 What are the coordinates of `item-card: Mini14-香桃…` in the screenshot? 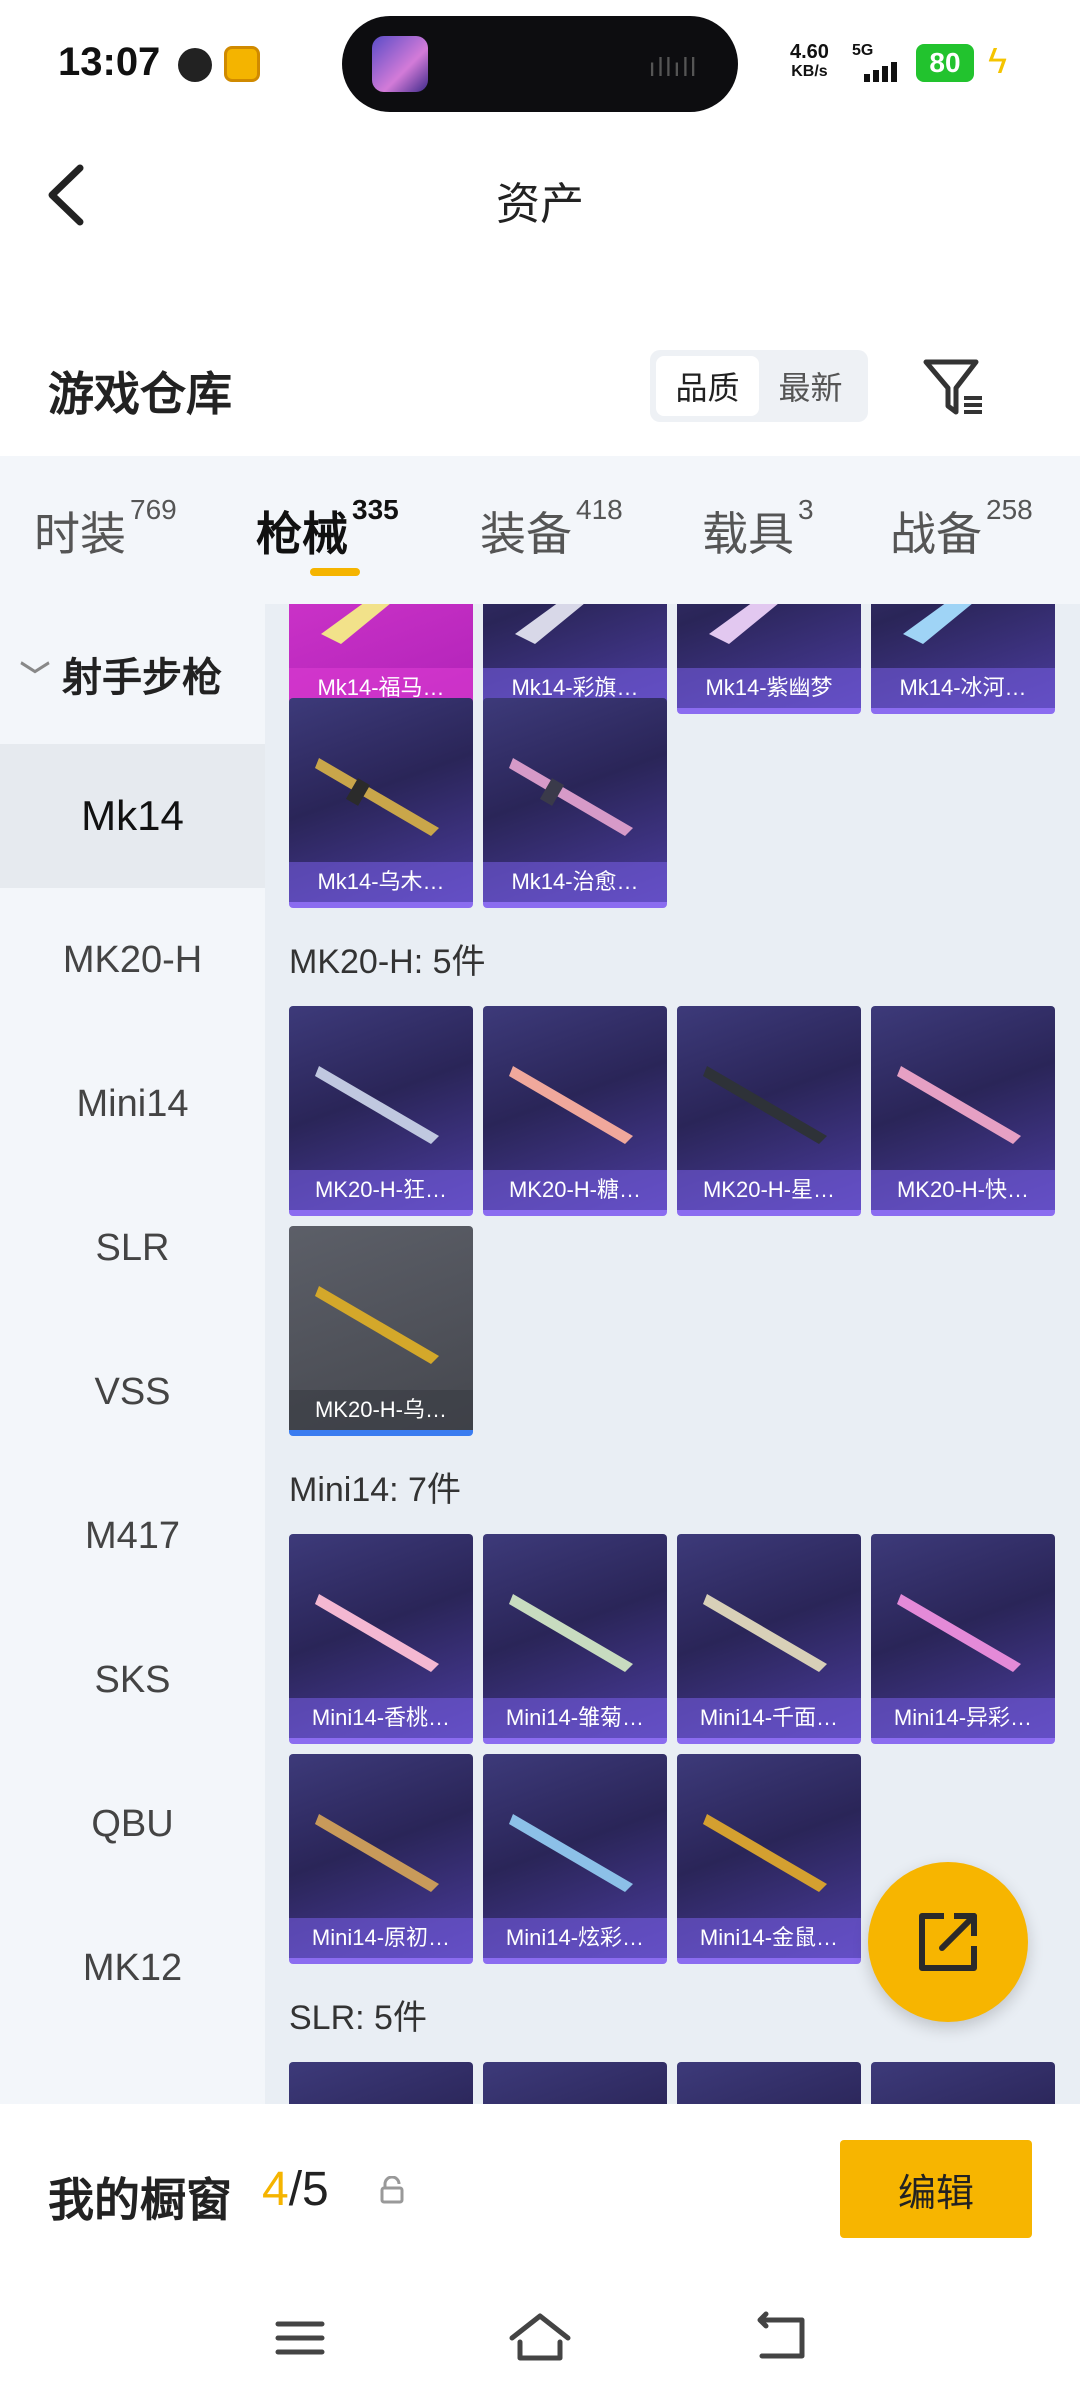 It's located at (381, 1639).